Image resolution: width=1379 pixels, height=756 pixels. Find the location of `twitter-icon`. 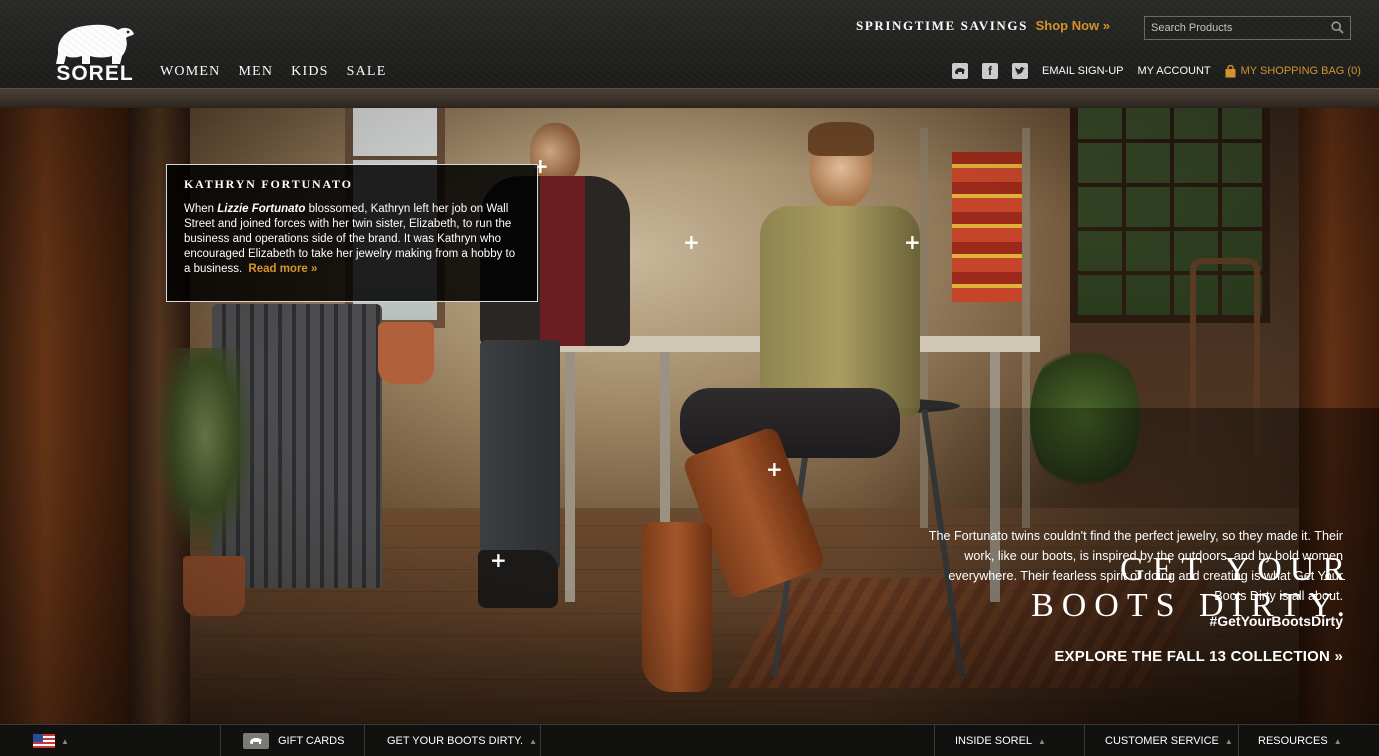

twitter-icon is located at coordinates (1020, 71).